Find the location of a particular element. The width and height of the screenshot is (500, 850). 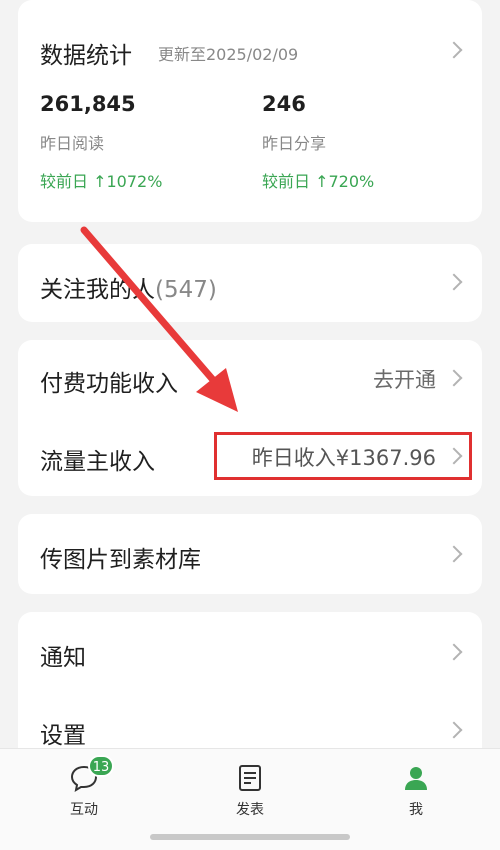

upload-images-label: 传图片到素材库 is located at coordinates (120, 560).